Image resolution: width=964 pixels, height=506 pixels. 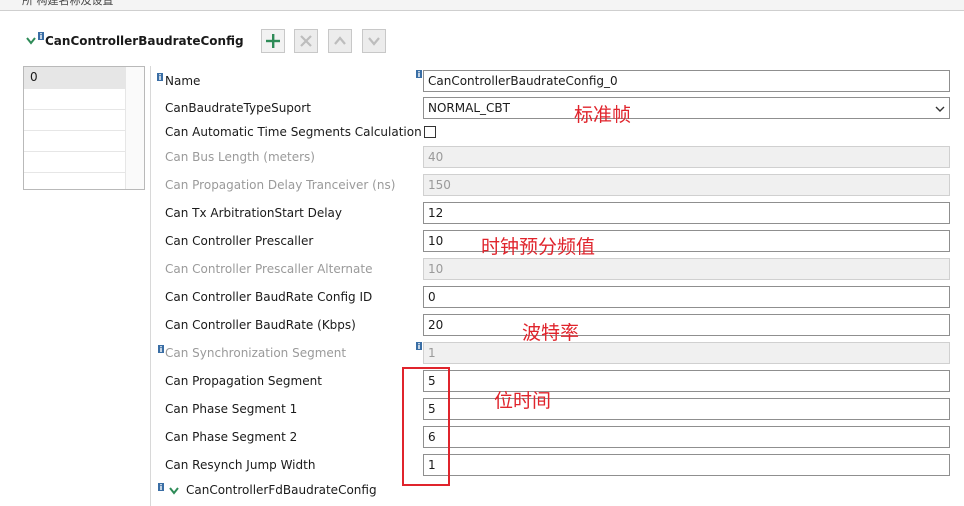 I want to click on prop-delay-input: 150, so click(x=686, y=185).